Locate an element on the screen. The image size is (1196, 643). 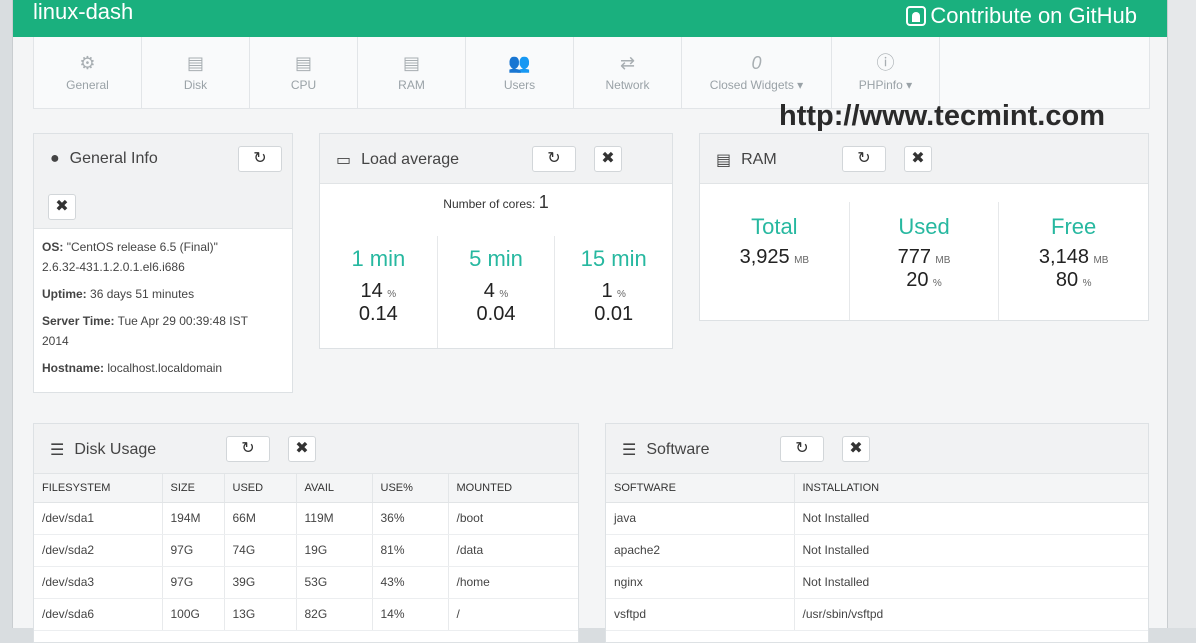
nav-label: General is located at coordinates (87, 84).